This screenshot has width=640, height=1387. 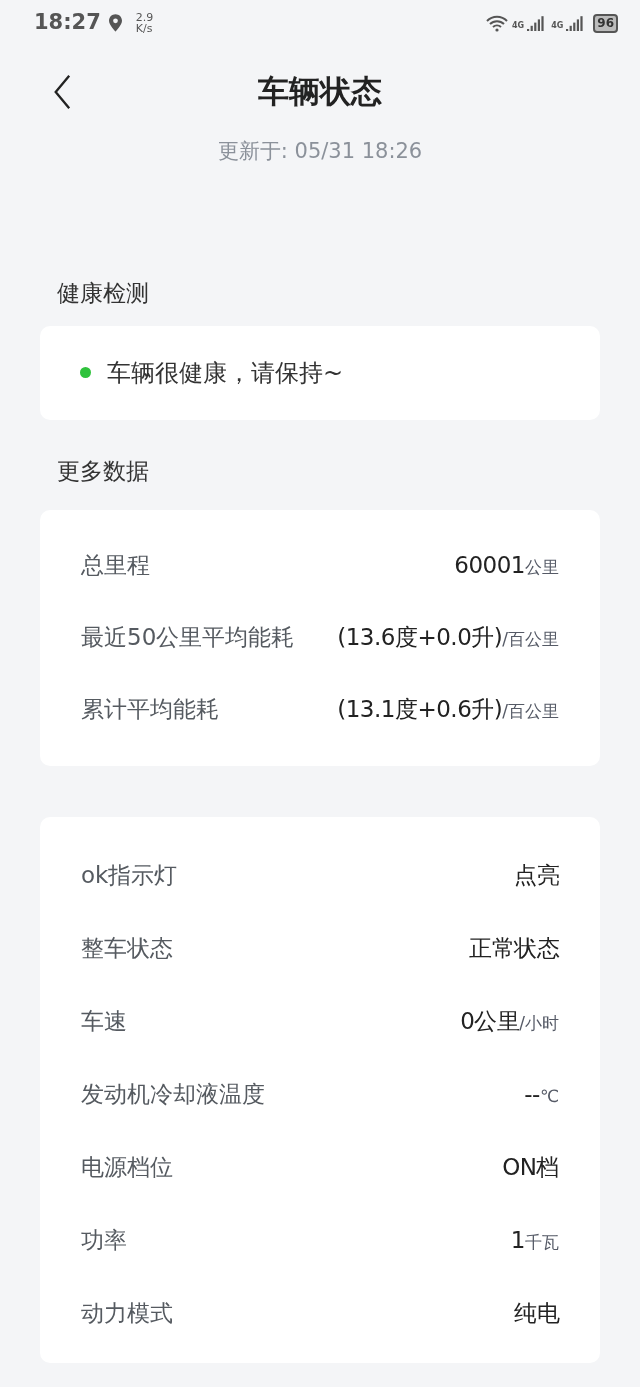 I want to click on section-heading: 更多数据, so click(x=103, y=472).